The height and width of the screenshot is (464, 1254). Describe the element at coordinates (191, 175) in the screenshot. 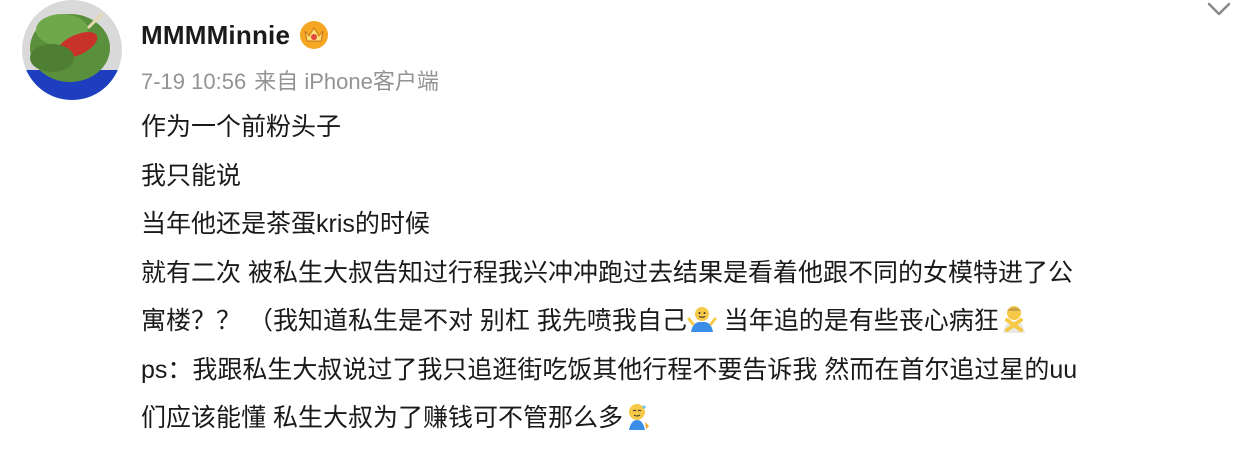

I see `post-text-line: 我只能说` at that location.